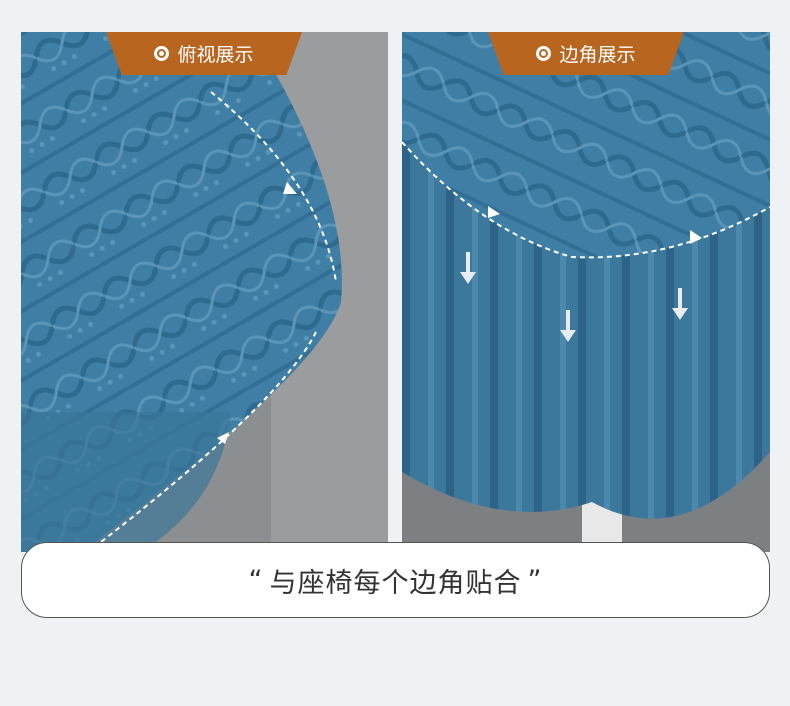 This screenshot has height=706, width=790. I want to click on panel-label: 边角展示, so click(597, 55).